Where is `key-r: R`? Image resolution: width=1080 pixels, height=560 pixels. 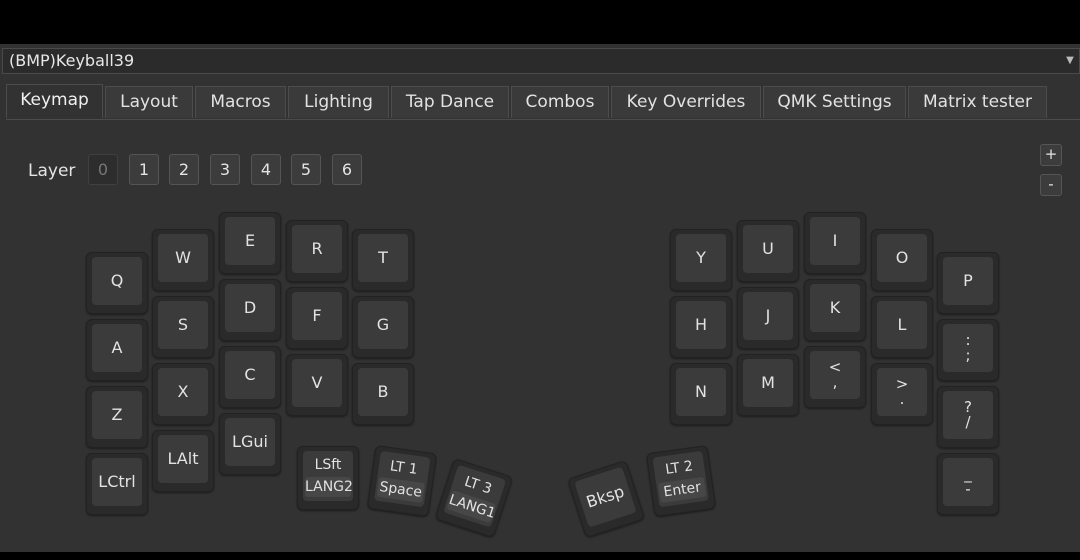 key-r: R is located at coordinates (317, 251).